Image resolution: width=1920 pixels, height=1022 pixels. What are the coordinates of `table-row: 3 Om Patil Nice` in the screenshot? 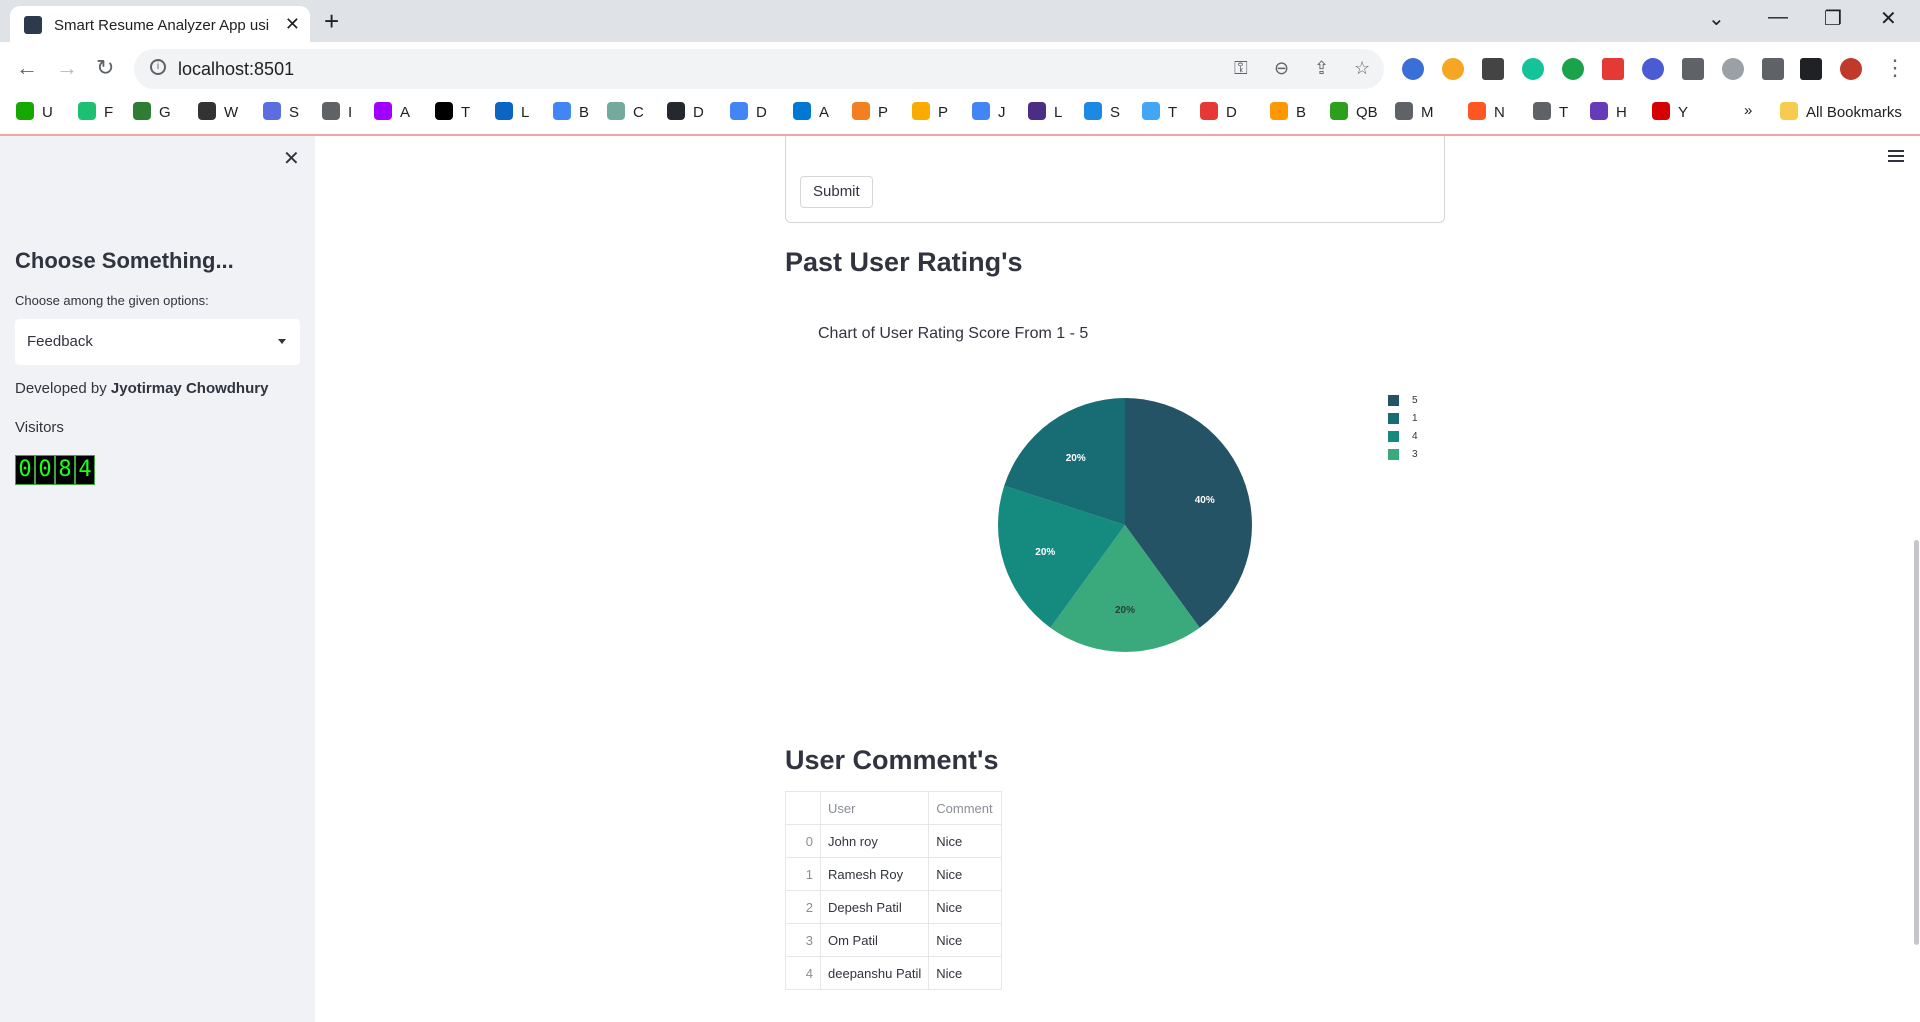 It's located at (894, 940).